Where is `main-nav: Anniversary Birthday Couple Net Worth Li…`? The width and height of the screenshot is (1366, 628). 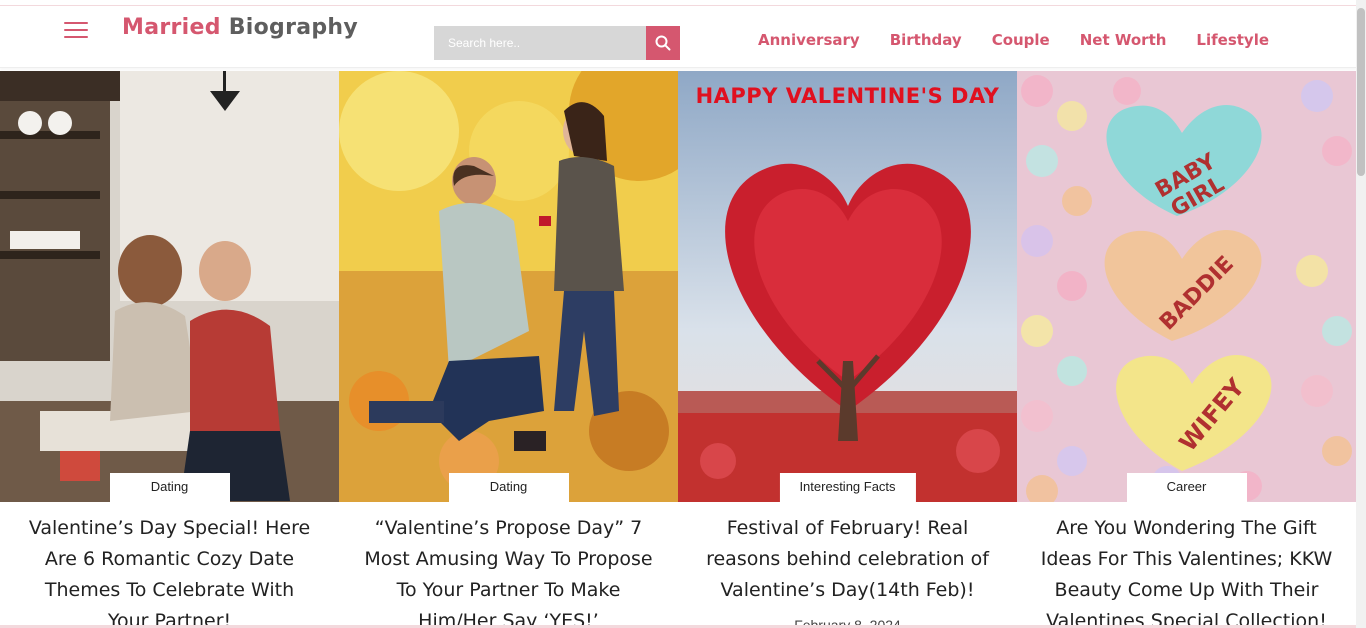
main-nav: Anniversary Birthday Couple Net Worth Li… is located at coordinates (1013, 40).